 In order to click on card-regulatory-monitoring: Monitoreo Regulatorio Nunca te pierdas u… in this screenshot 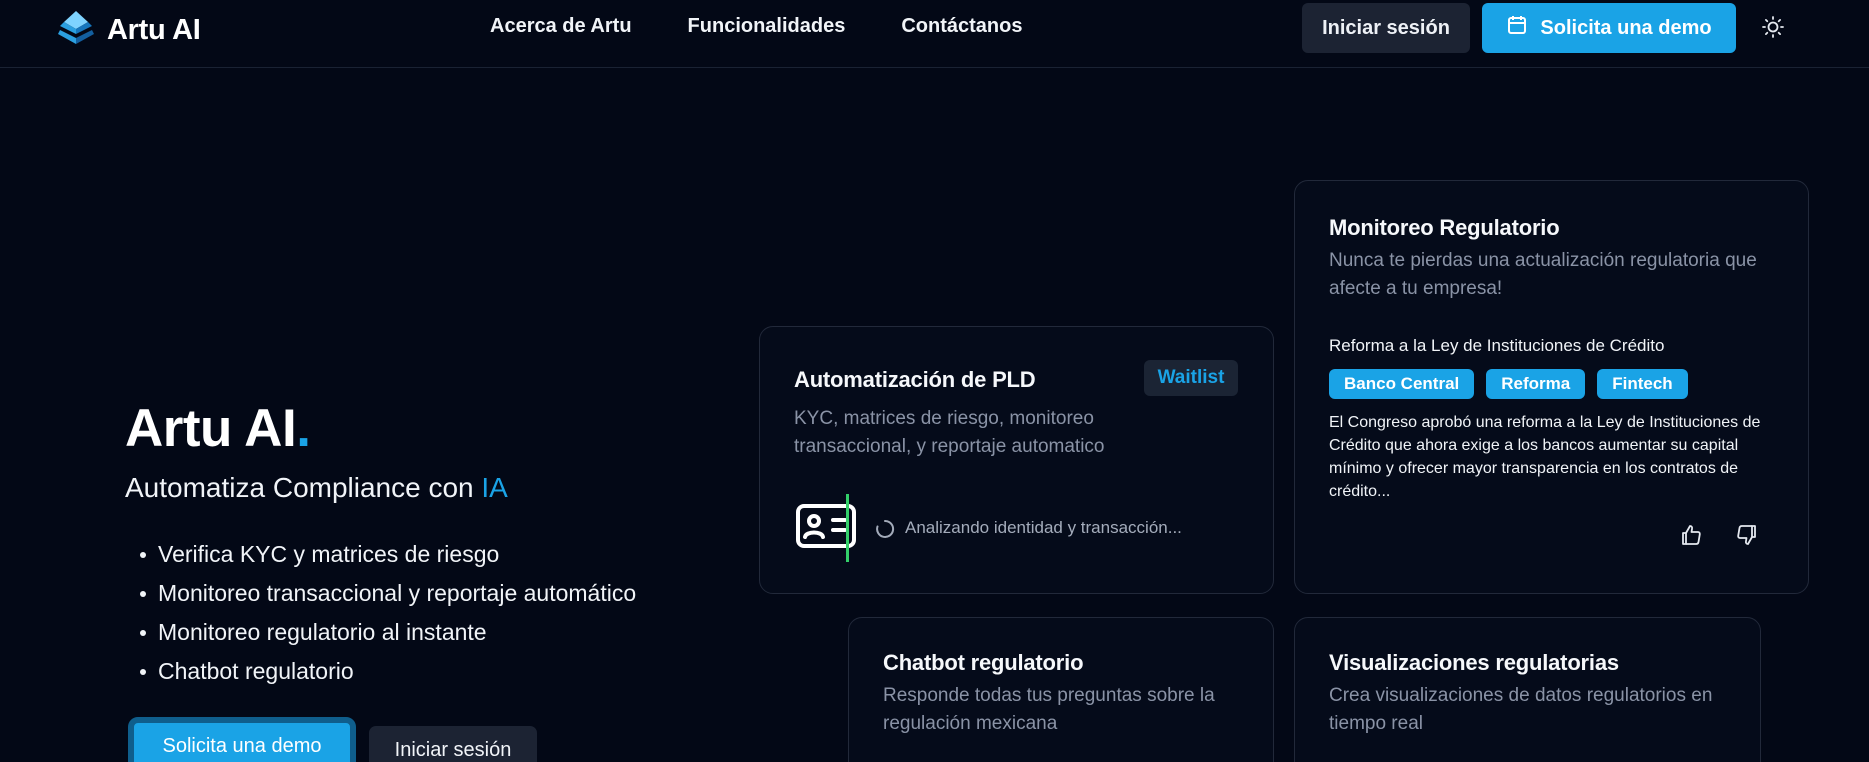, I will do `click(1551, 387)`.